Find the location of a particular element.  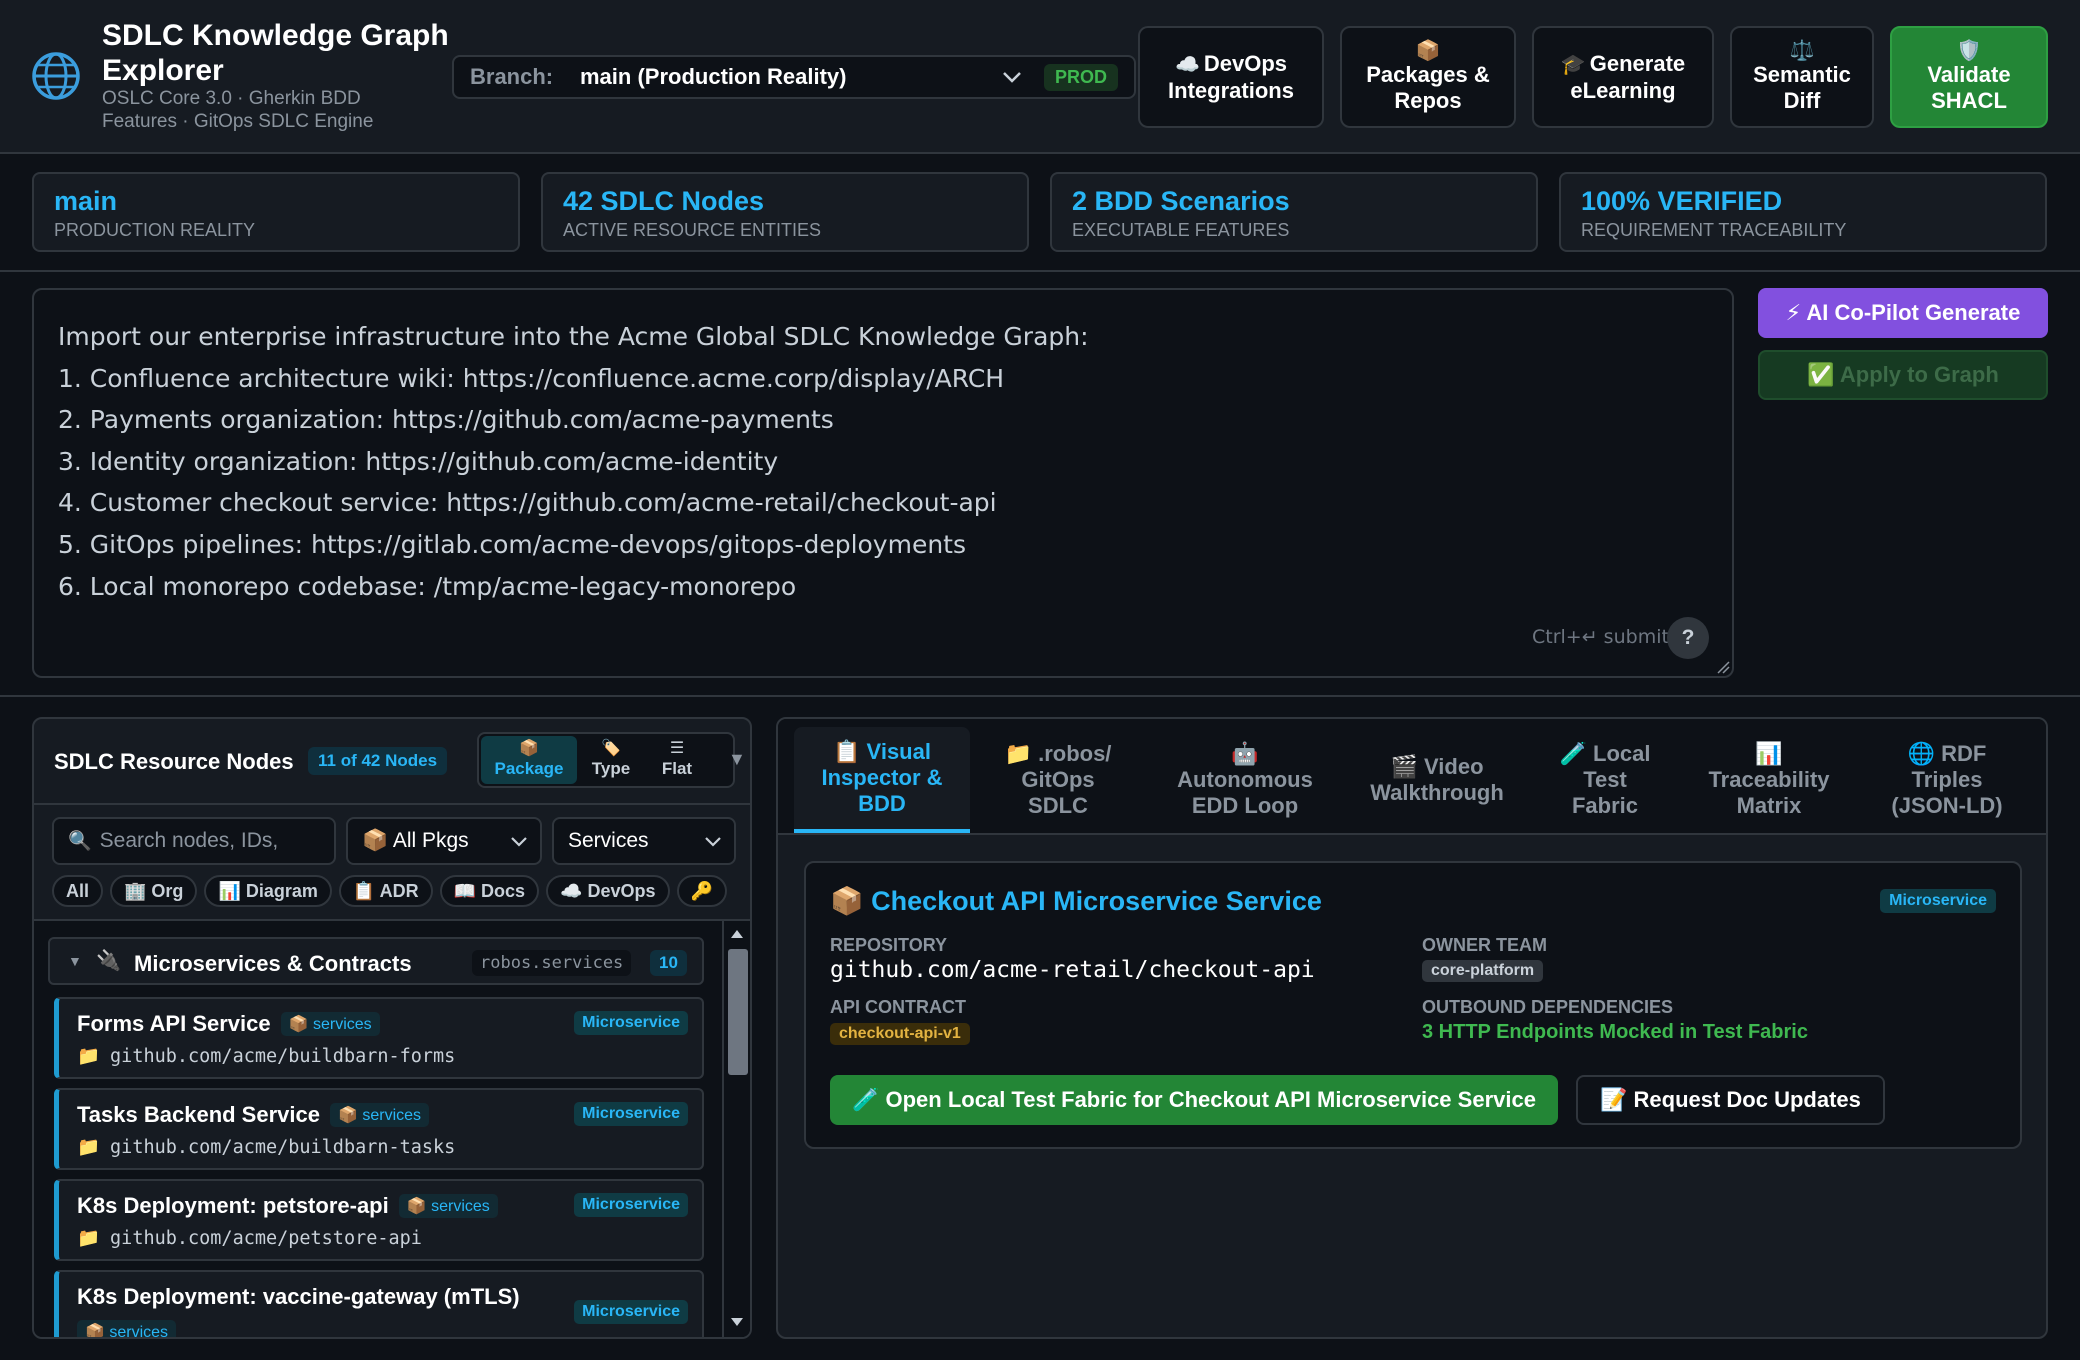

node-title-text: Forms API Service is located at coordinates (174, 1023).